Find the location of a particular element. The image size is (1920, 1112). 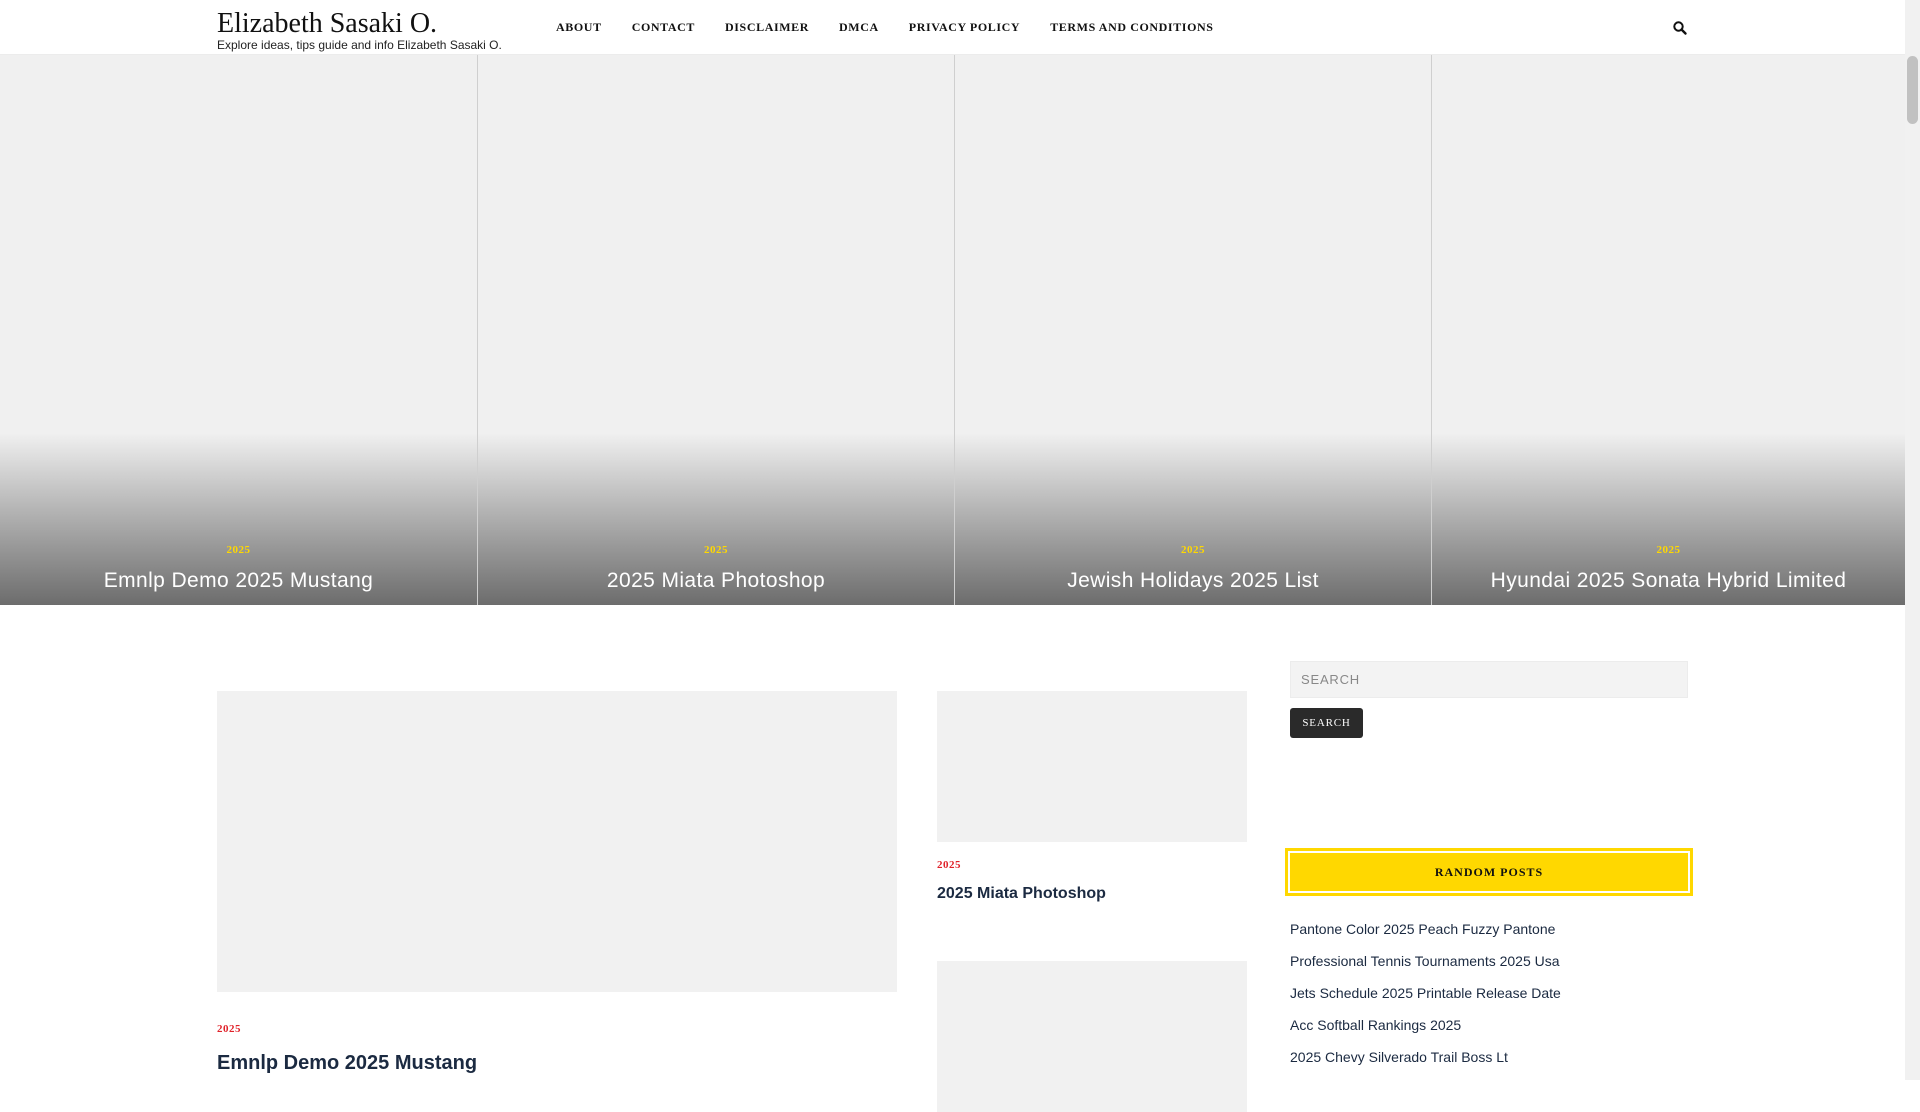

random-posts-heading: RANDOM POSTS is located at coordinates (1489, 872).